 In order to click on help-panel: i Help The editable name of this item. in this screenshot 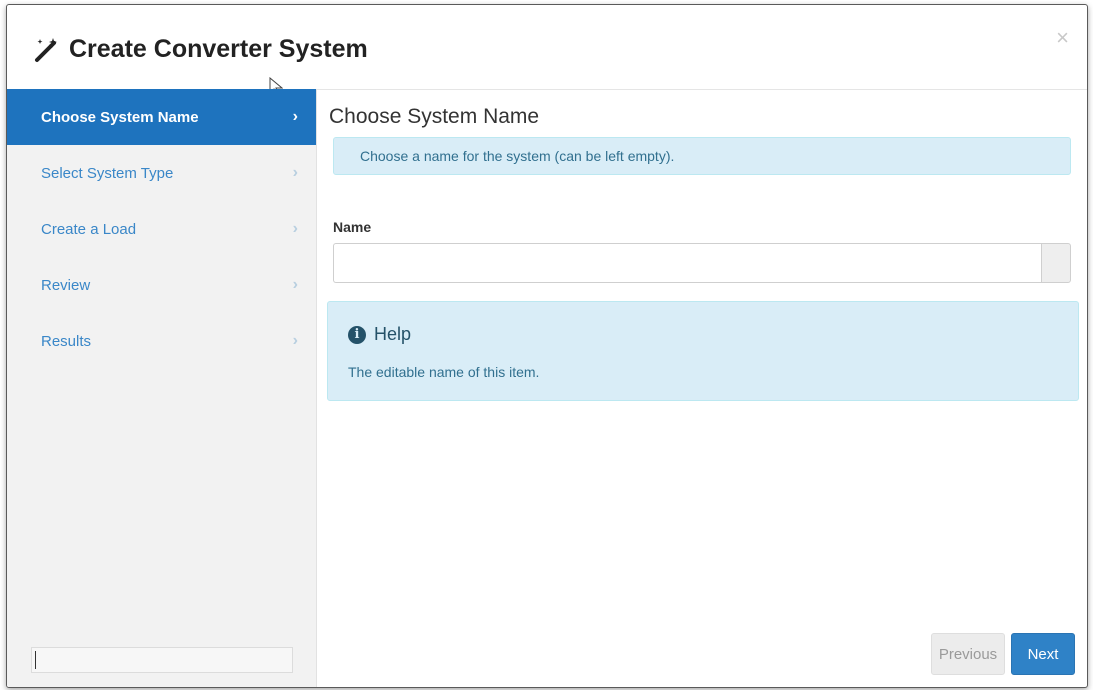, I will do `click(703, 351)`.